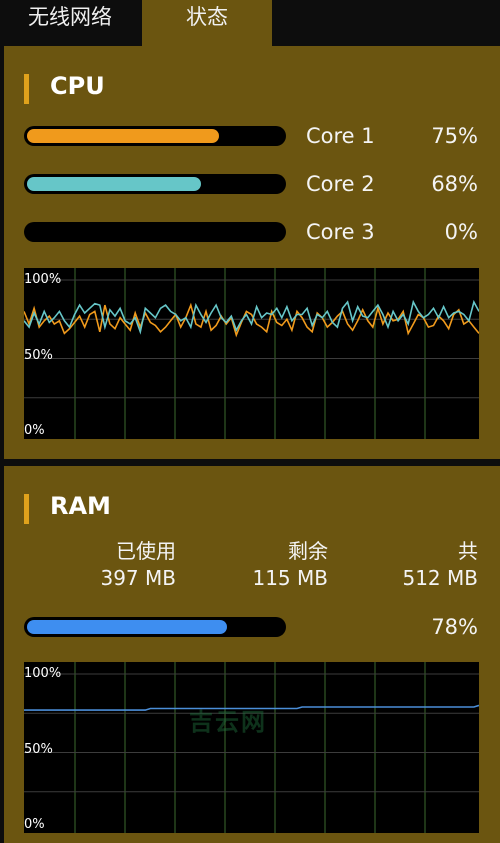  I want to click on tab-status: 状态, so click(207, 23).